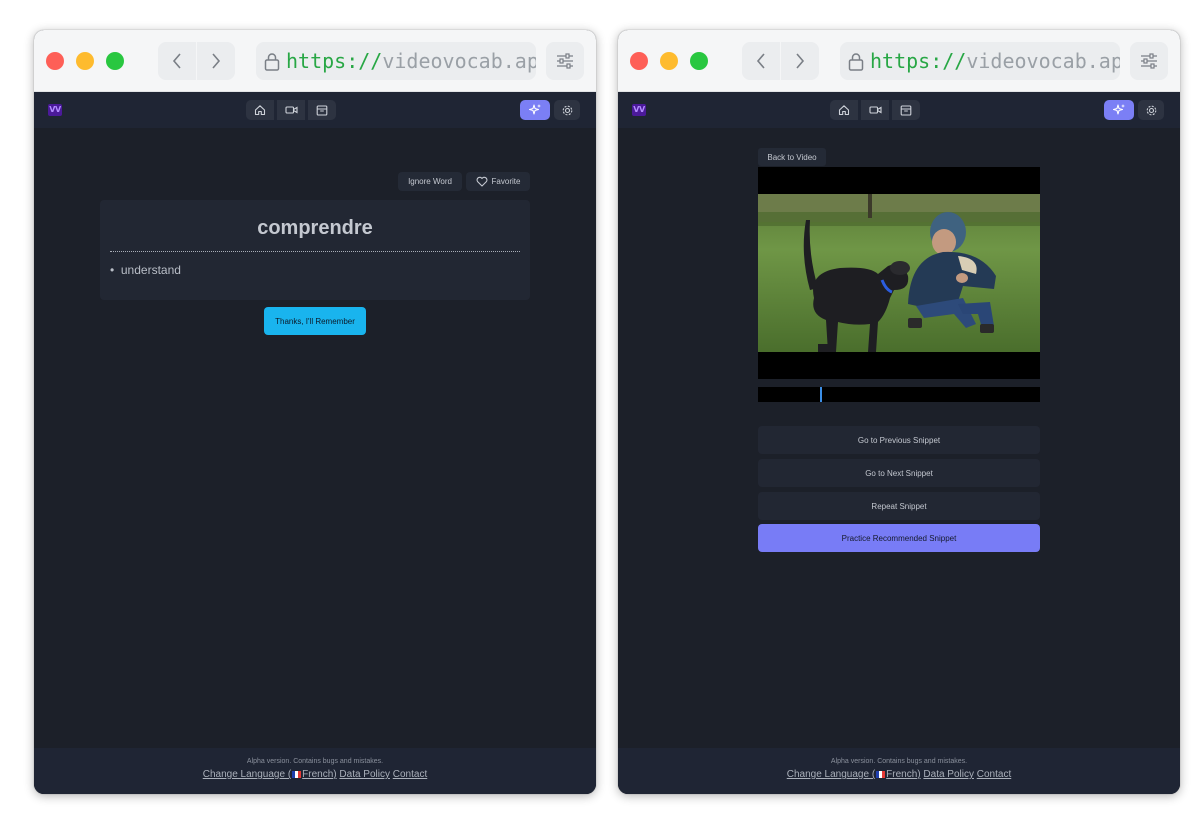 This screenshot has height=826, width=1200. I want to click on ignore-word-button: Ignore Word, so click(430, 181).